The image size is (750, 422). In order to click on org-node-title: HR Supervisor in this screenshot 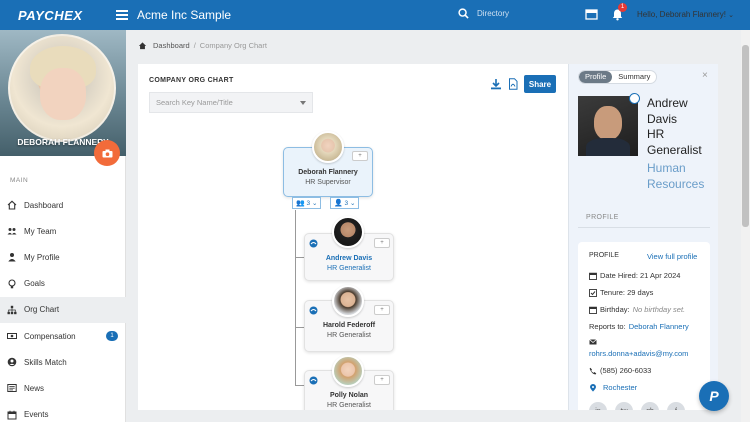, I will do `click(328, 182)`.